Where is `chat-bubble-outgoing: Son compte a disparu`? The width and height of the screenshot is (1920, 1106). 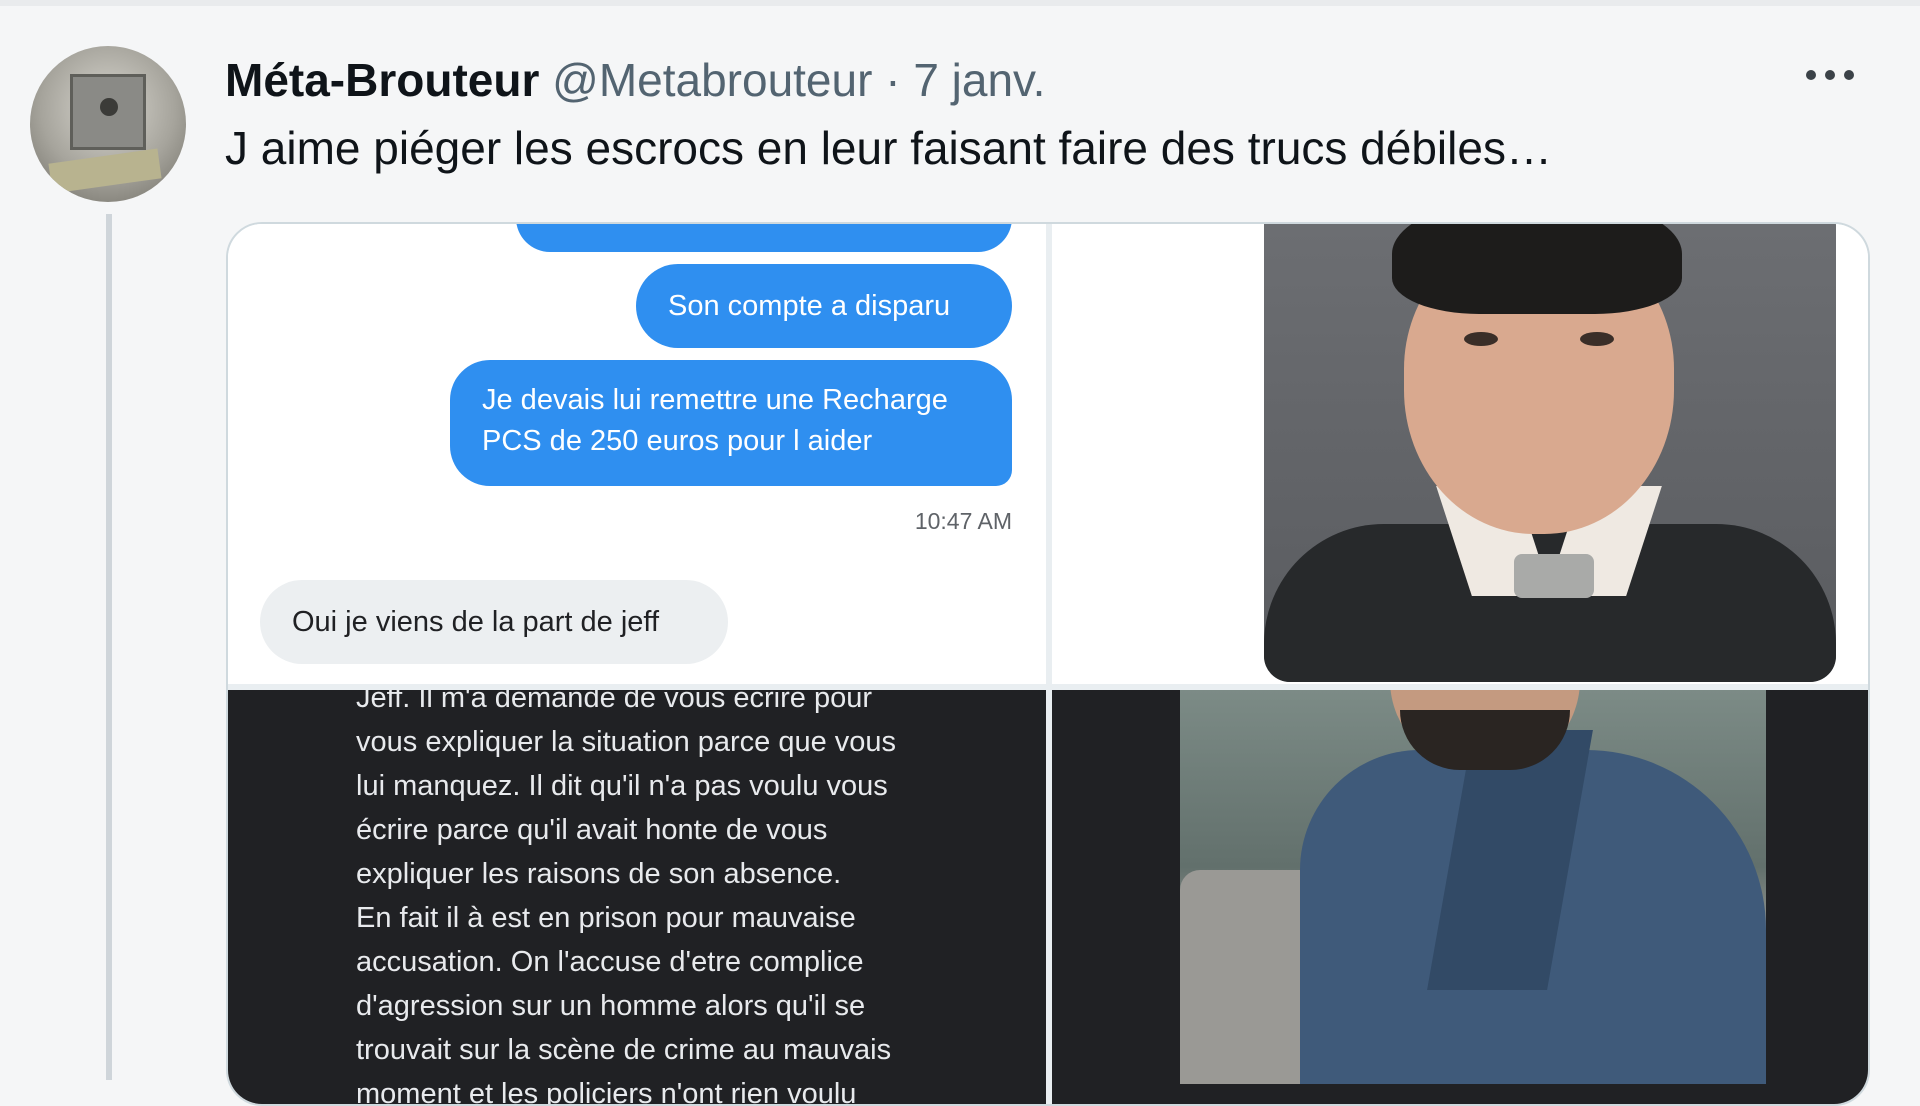
chat-bubble-outgoing: Son compte a disparu is located at coordinates (824, 306).